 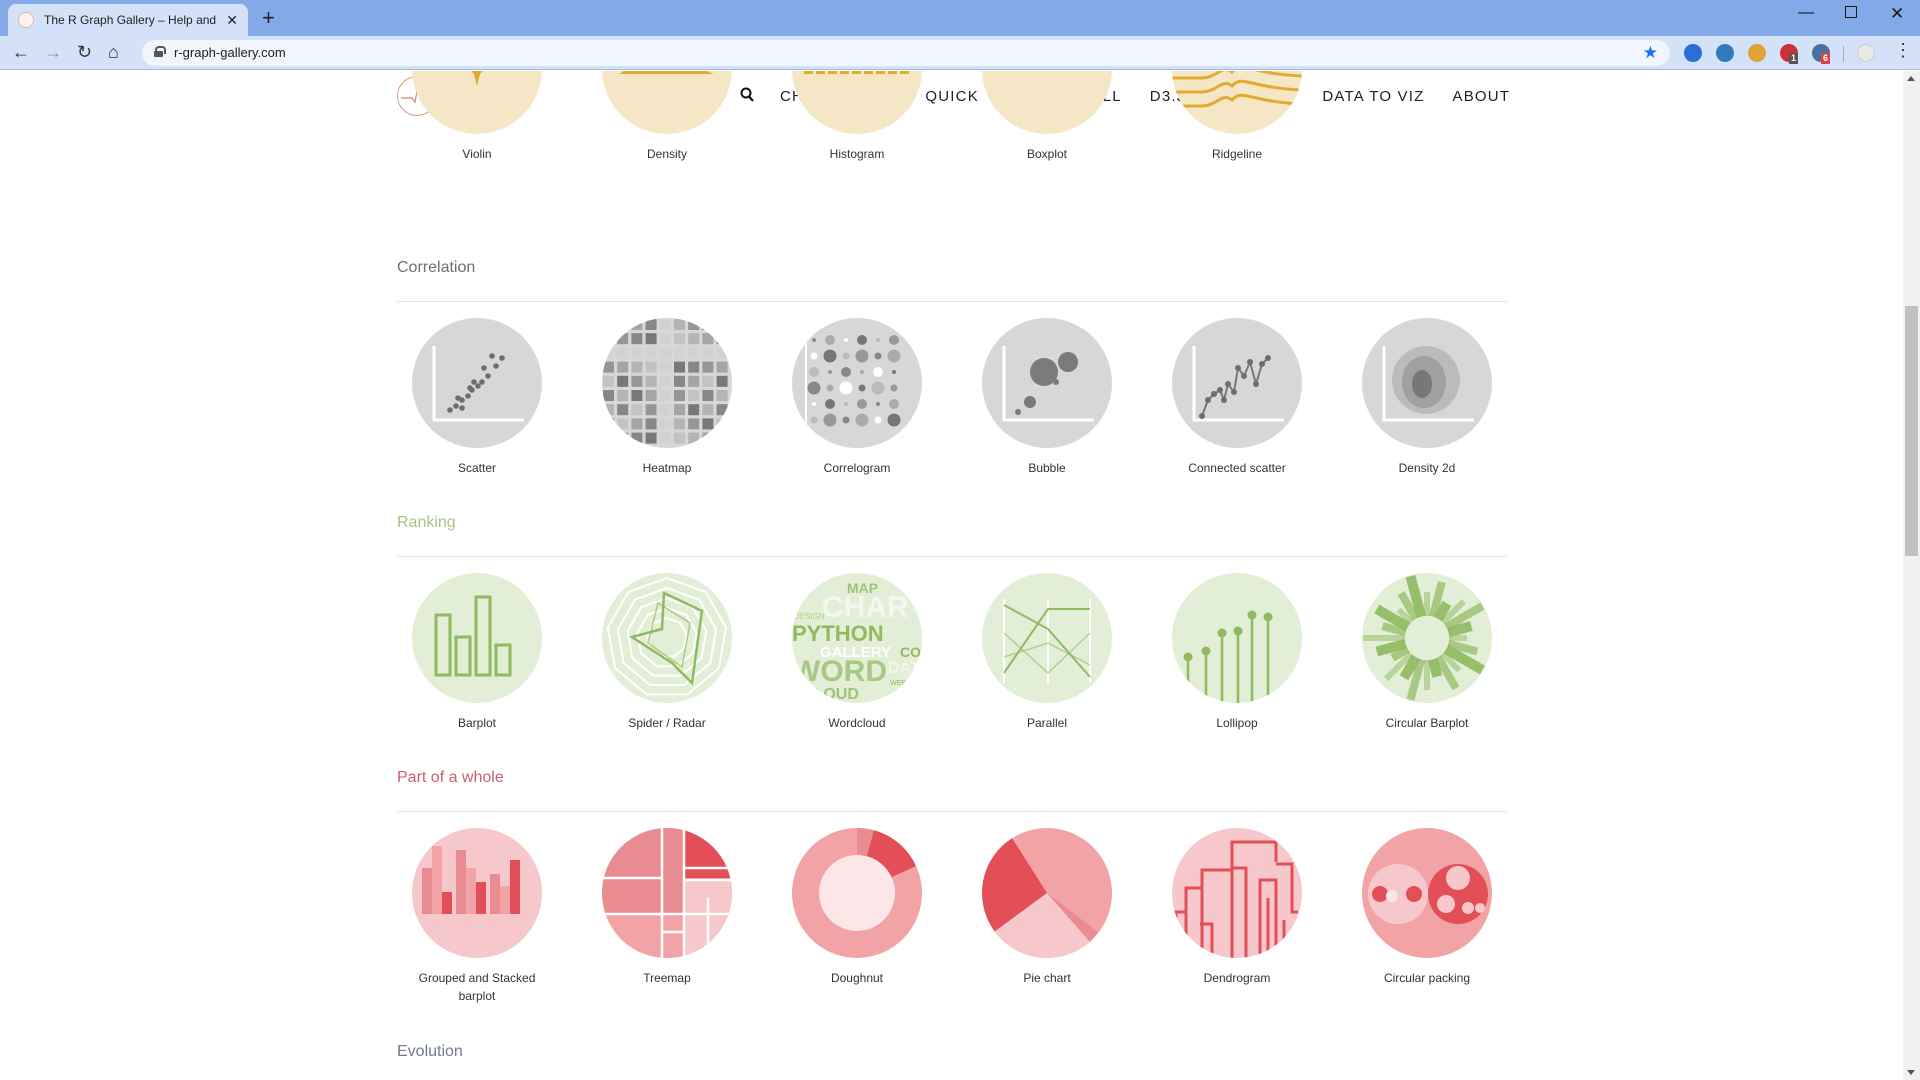 I want to click on treemap-icon, so click(x=667, y=893).